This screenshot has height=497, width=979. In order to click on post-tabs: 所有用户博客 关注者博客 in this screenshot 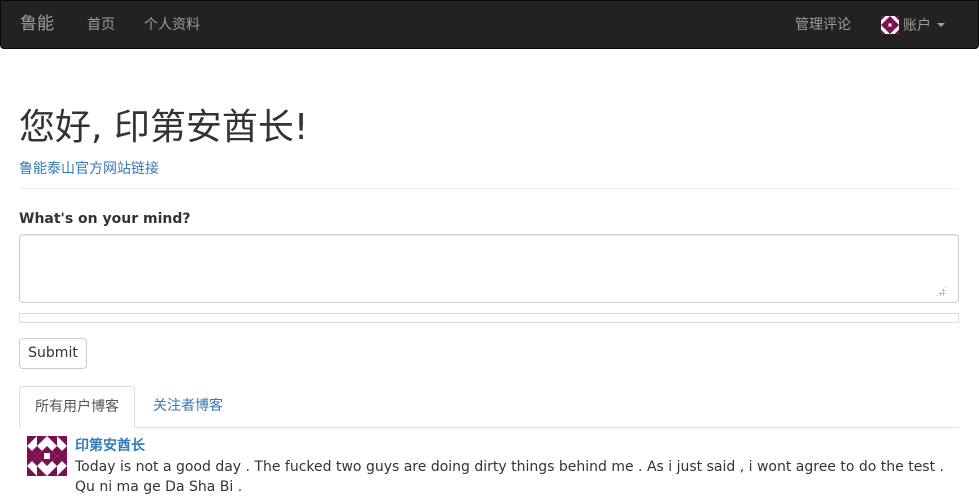, I will do `click(489, 407)`.